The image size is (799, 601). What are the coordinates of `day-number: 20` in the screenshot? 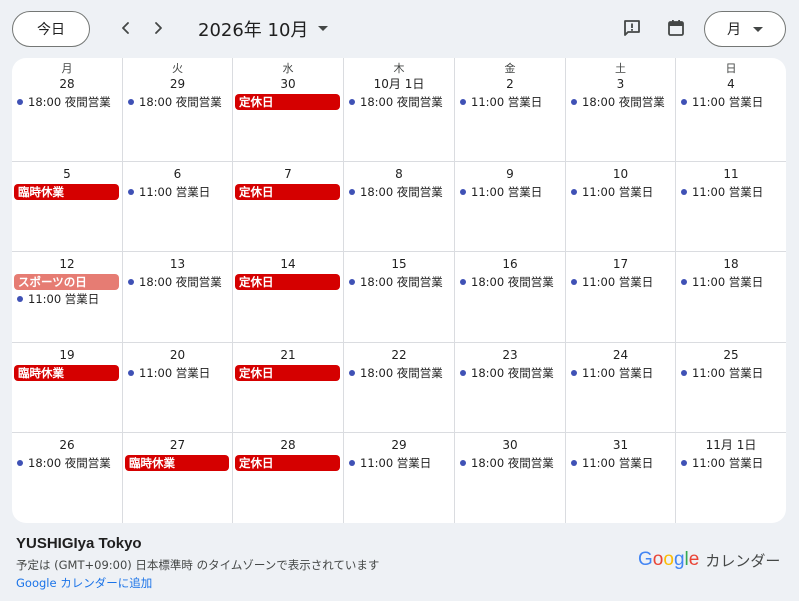 It's located at (177, 355).